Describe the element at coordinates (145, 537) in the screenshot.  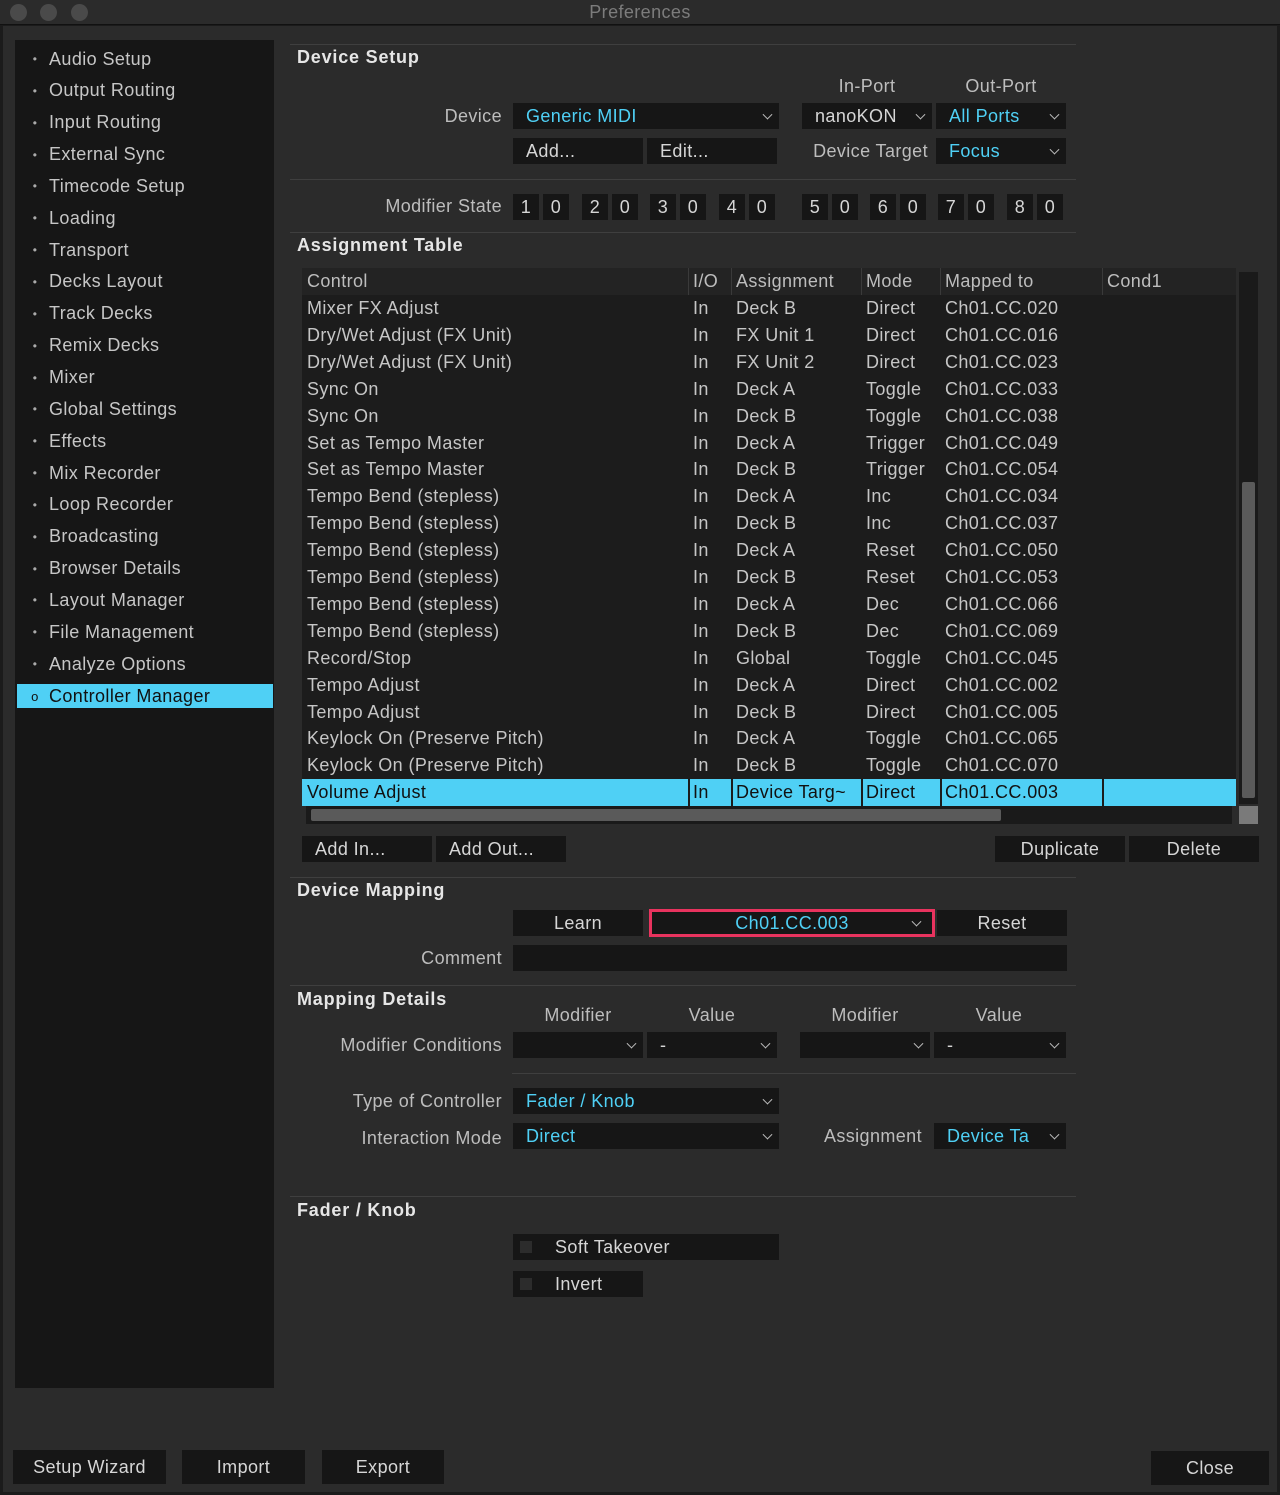
I see `sidebar-item-broadcasting: • Broadcasting` at that location.